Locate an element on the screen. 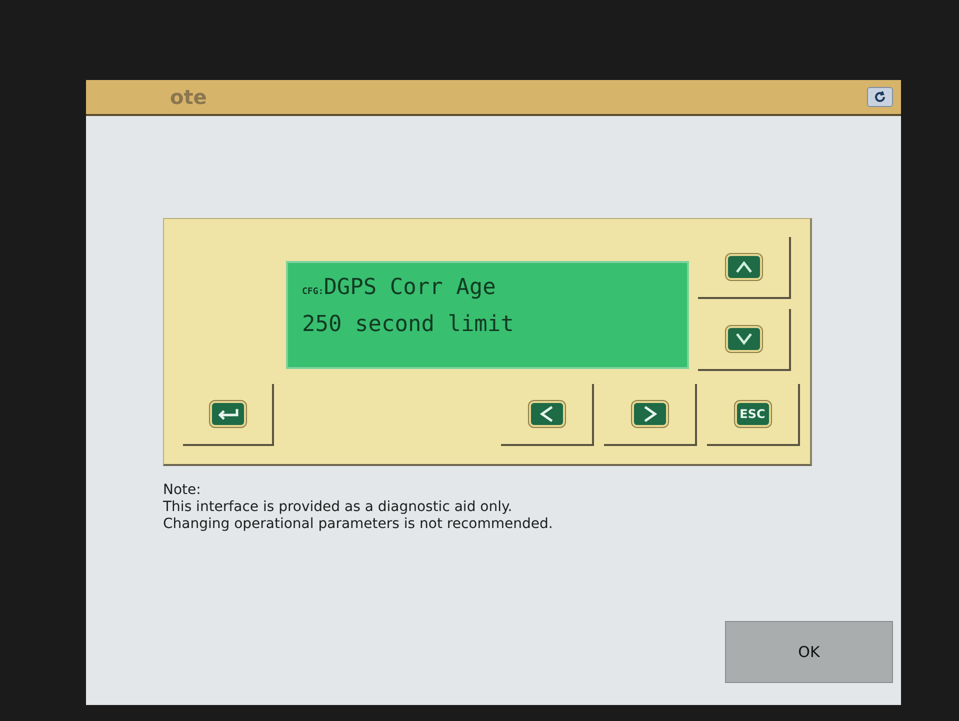 This screenshot has height=721, width=959. note-text: Changing operational parameters is not recommended. is located at coordinates (358, 524).